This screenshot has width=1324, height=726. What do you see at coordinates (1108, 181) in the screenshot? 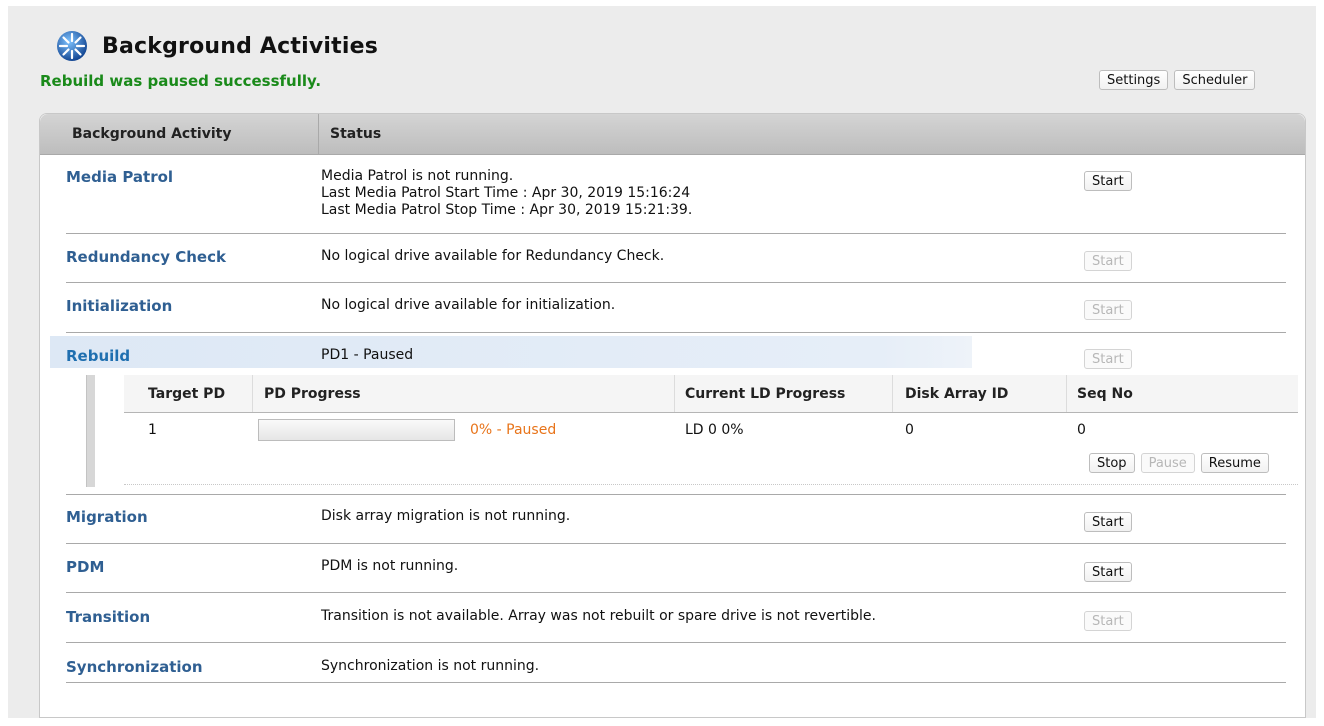
I see `start-button-media-patrol: Start` at bounding box center [1108, 181].